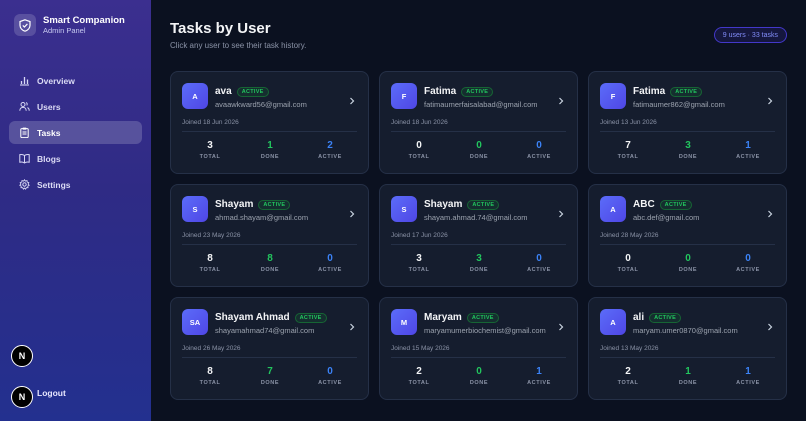 Image resolution: width=806 pixels, height=421 pixels. Describe the element at coordinates (404, 96) in the screenshot. I see `user-avatar: F` at that location.